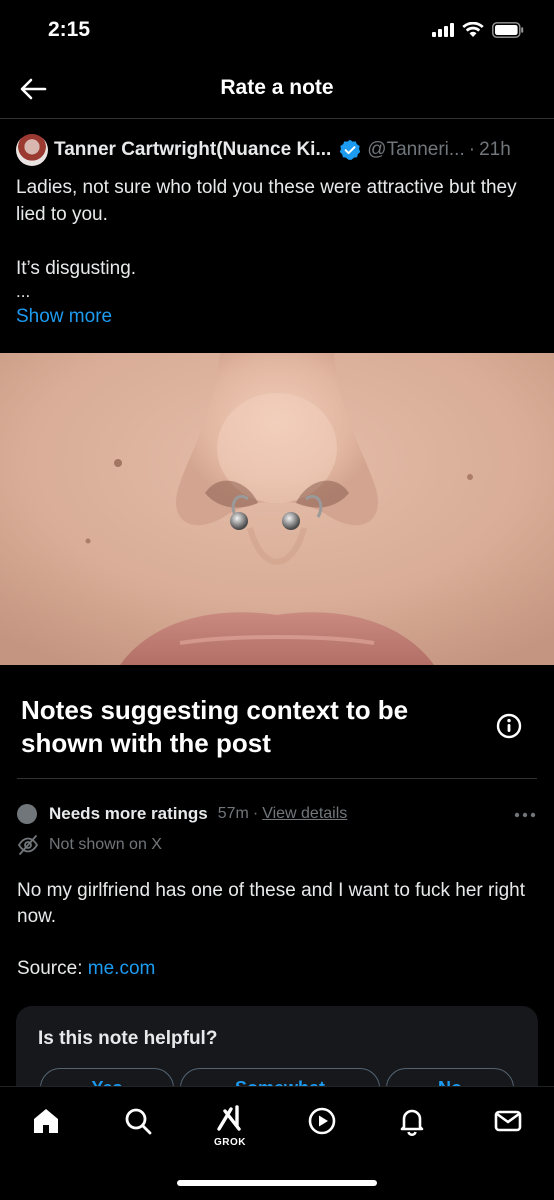  Describe the element at coordinates (350, 149) in the screenshot. I see `verified-badge-icon` at that location.